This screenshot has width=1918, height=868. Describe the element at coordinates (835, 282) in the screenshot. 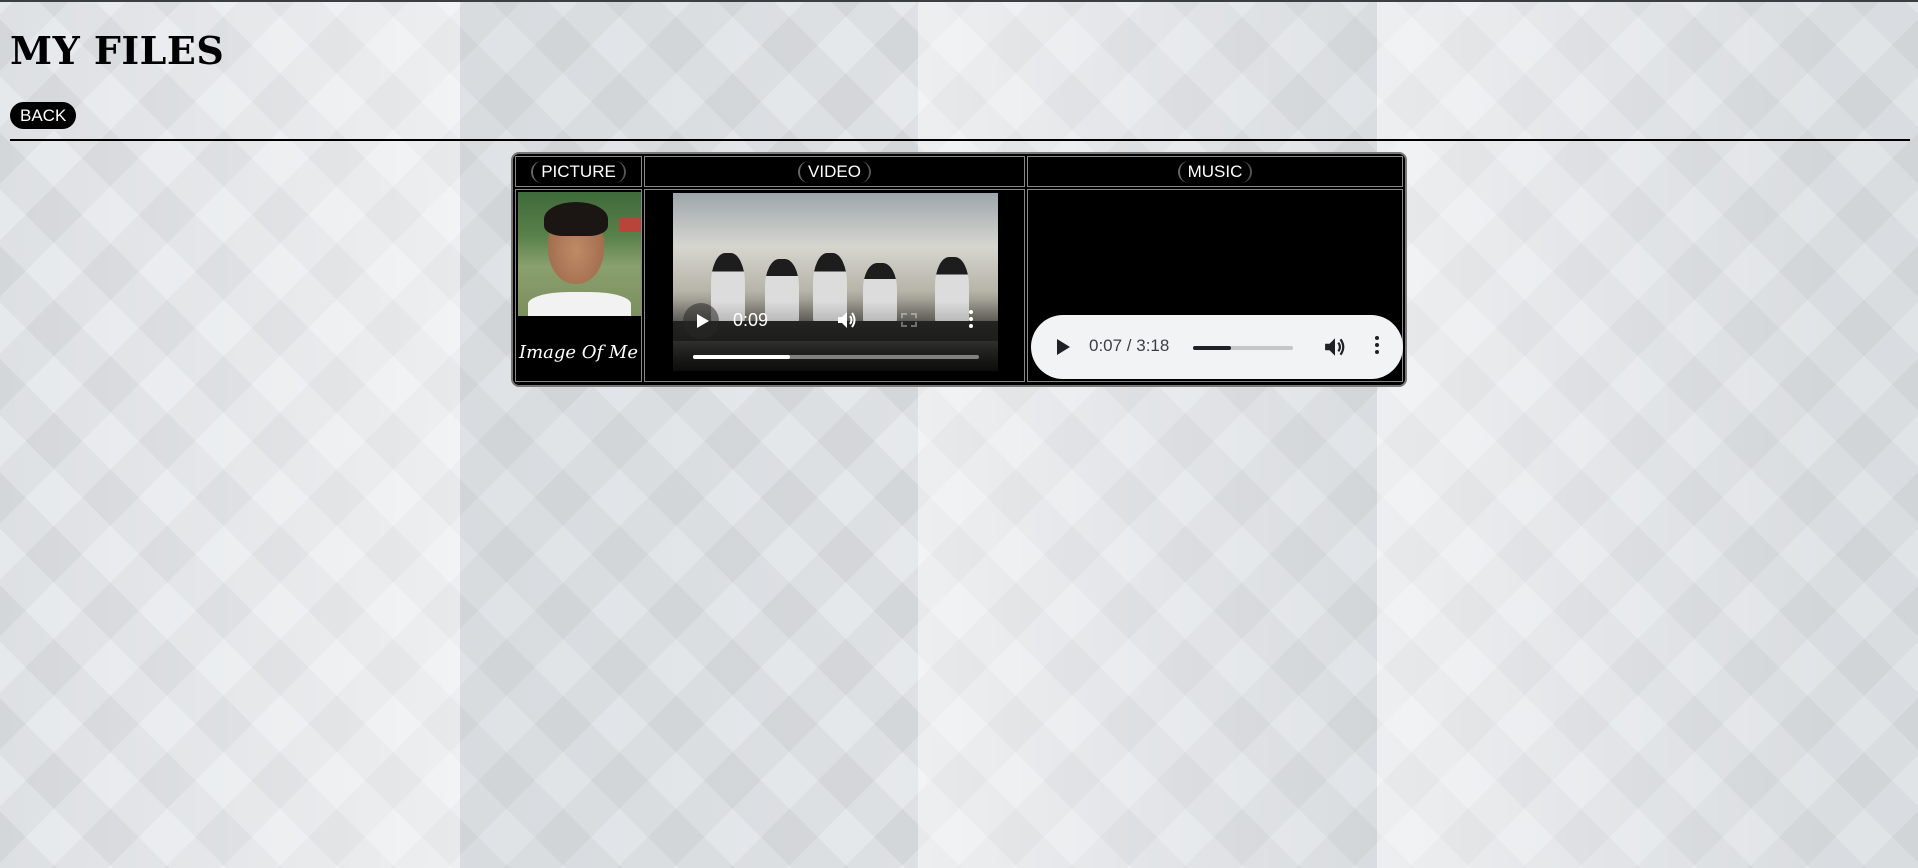

I see `video-player: 0:09` at that location.